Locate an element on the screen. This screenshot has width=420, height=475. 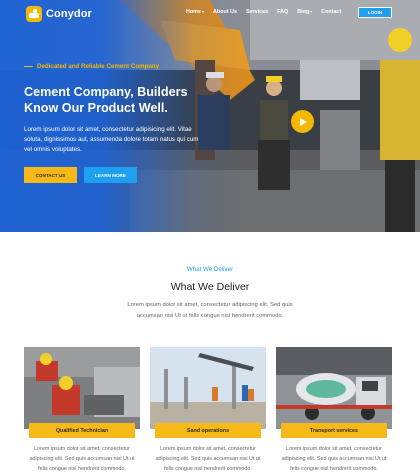
nav-item-about: About Us is located at coordinates (225, 12).